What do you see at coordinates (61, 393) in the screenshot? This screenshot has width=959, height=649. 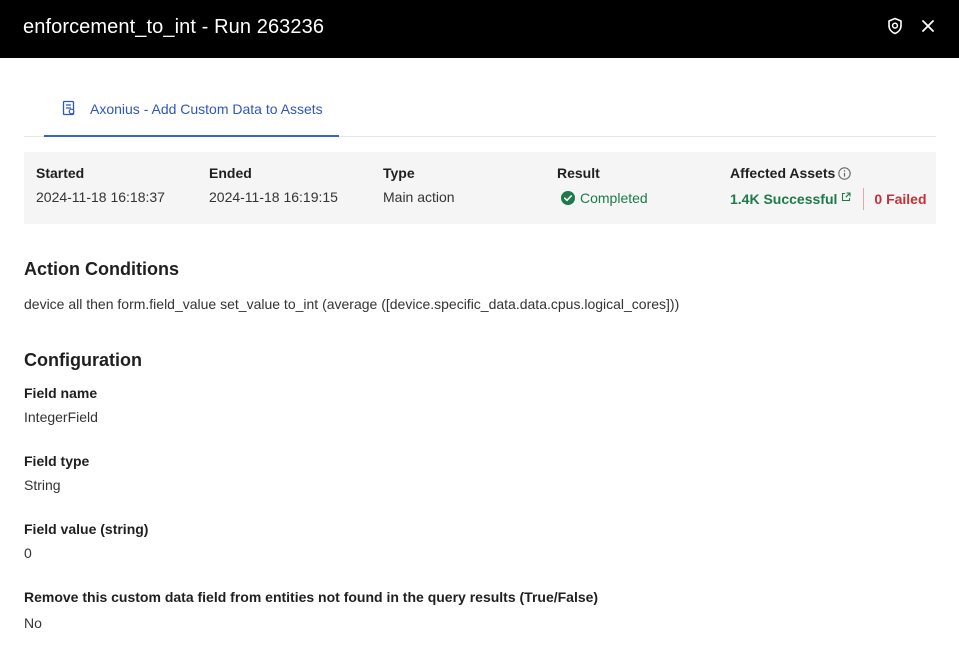 I see `field-name-label: Field name` at bounding box center [61, 393].